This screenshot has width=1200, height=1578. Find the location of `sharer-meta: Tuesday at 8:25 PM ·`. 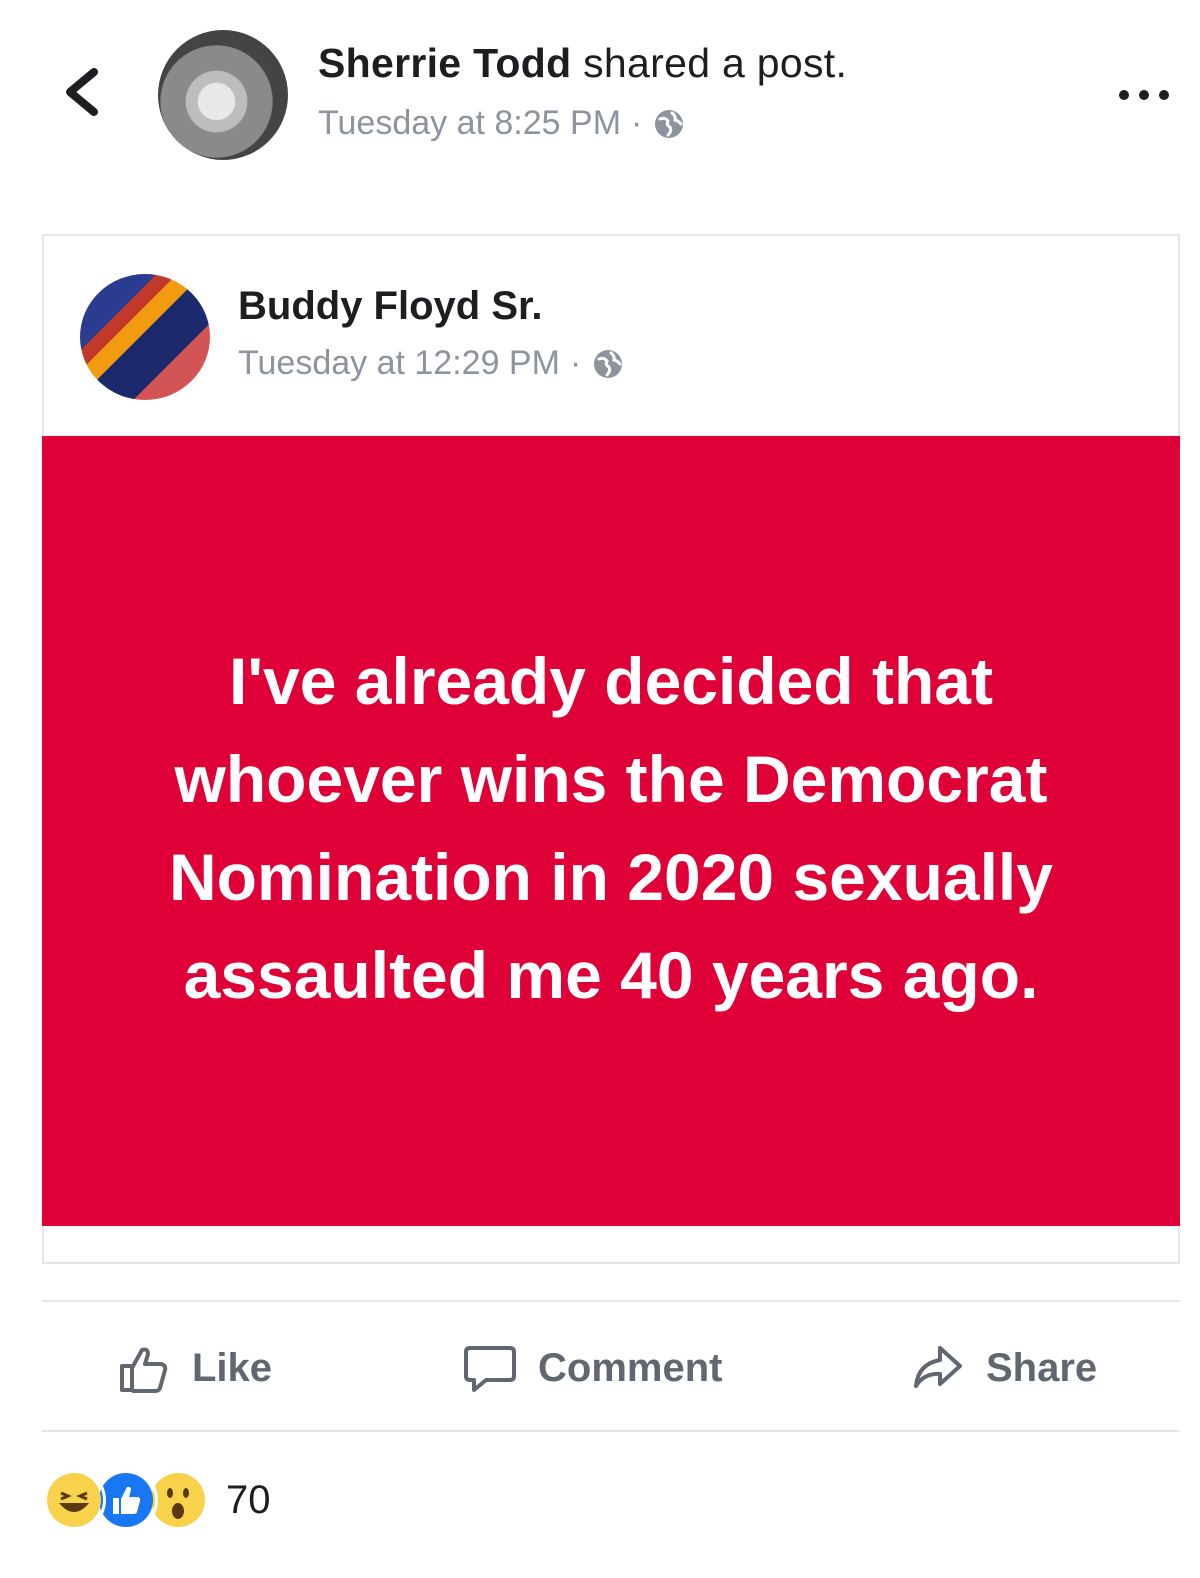

sharer-meta: Tuesday at 8:25 PM · is located at coordinates (502, 123).